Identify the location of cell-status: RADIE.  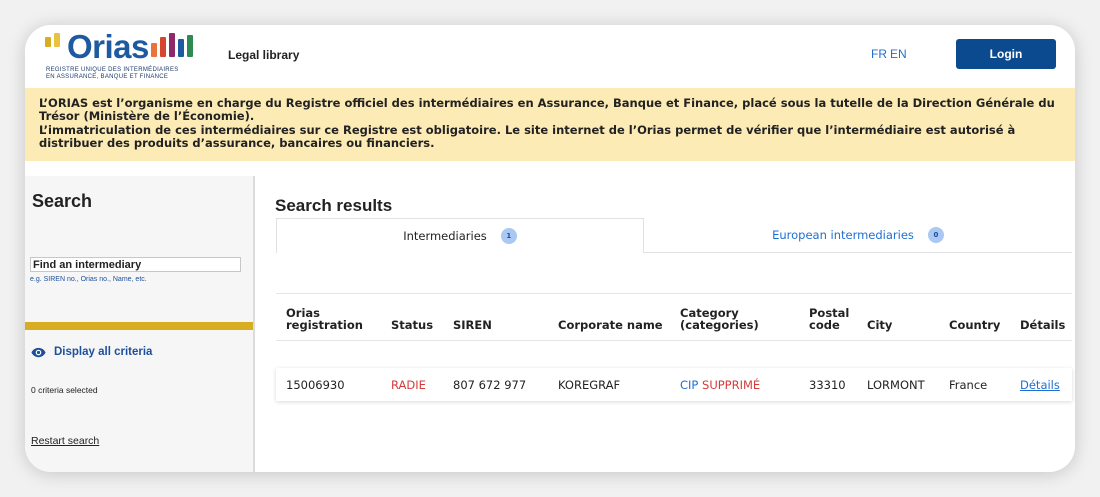
(408, 385).